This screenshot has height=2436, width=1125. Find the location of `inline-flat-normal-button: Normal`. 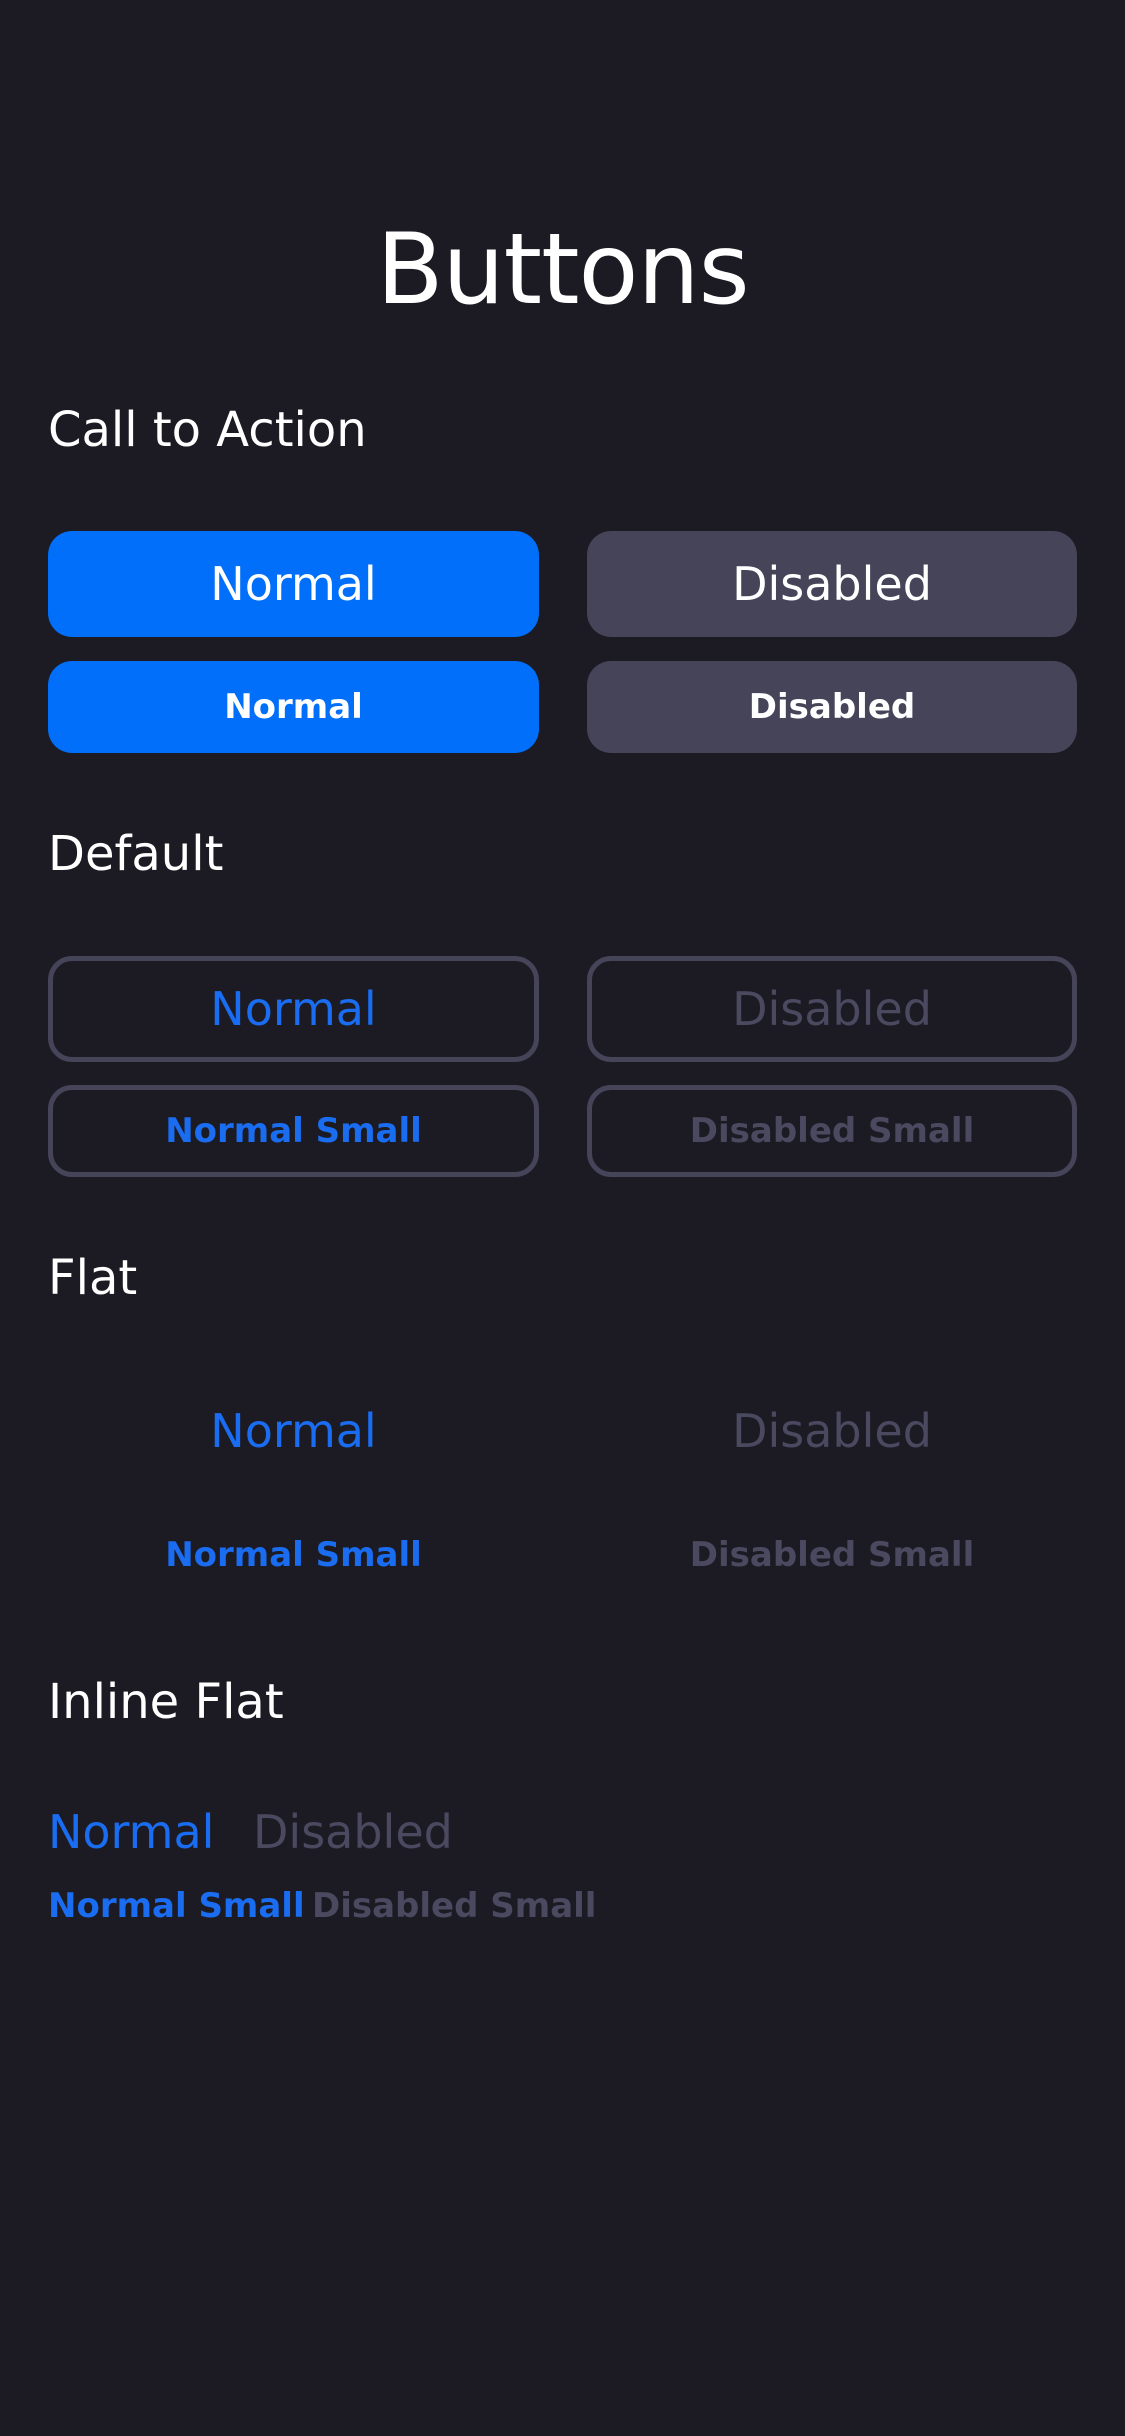

inline-flat-normal-button: Normal is located at coordinates (131, 1832).